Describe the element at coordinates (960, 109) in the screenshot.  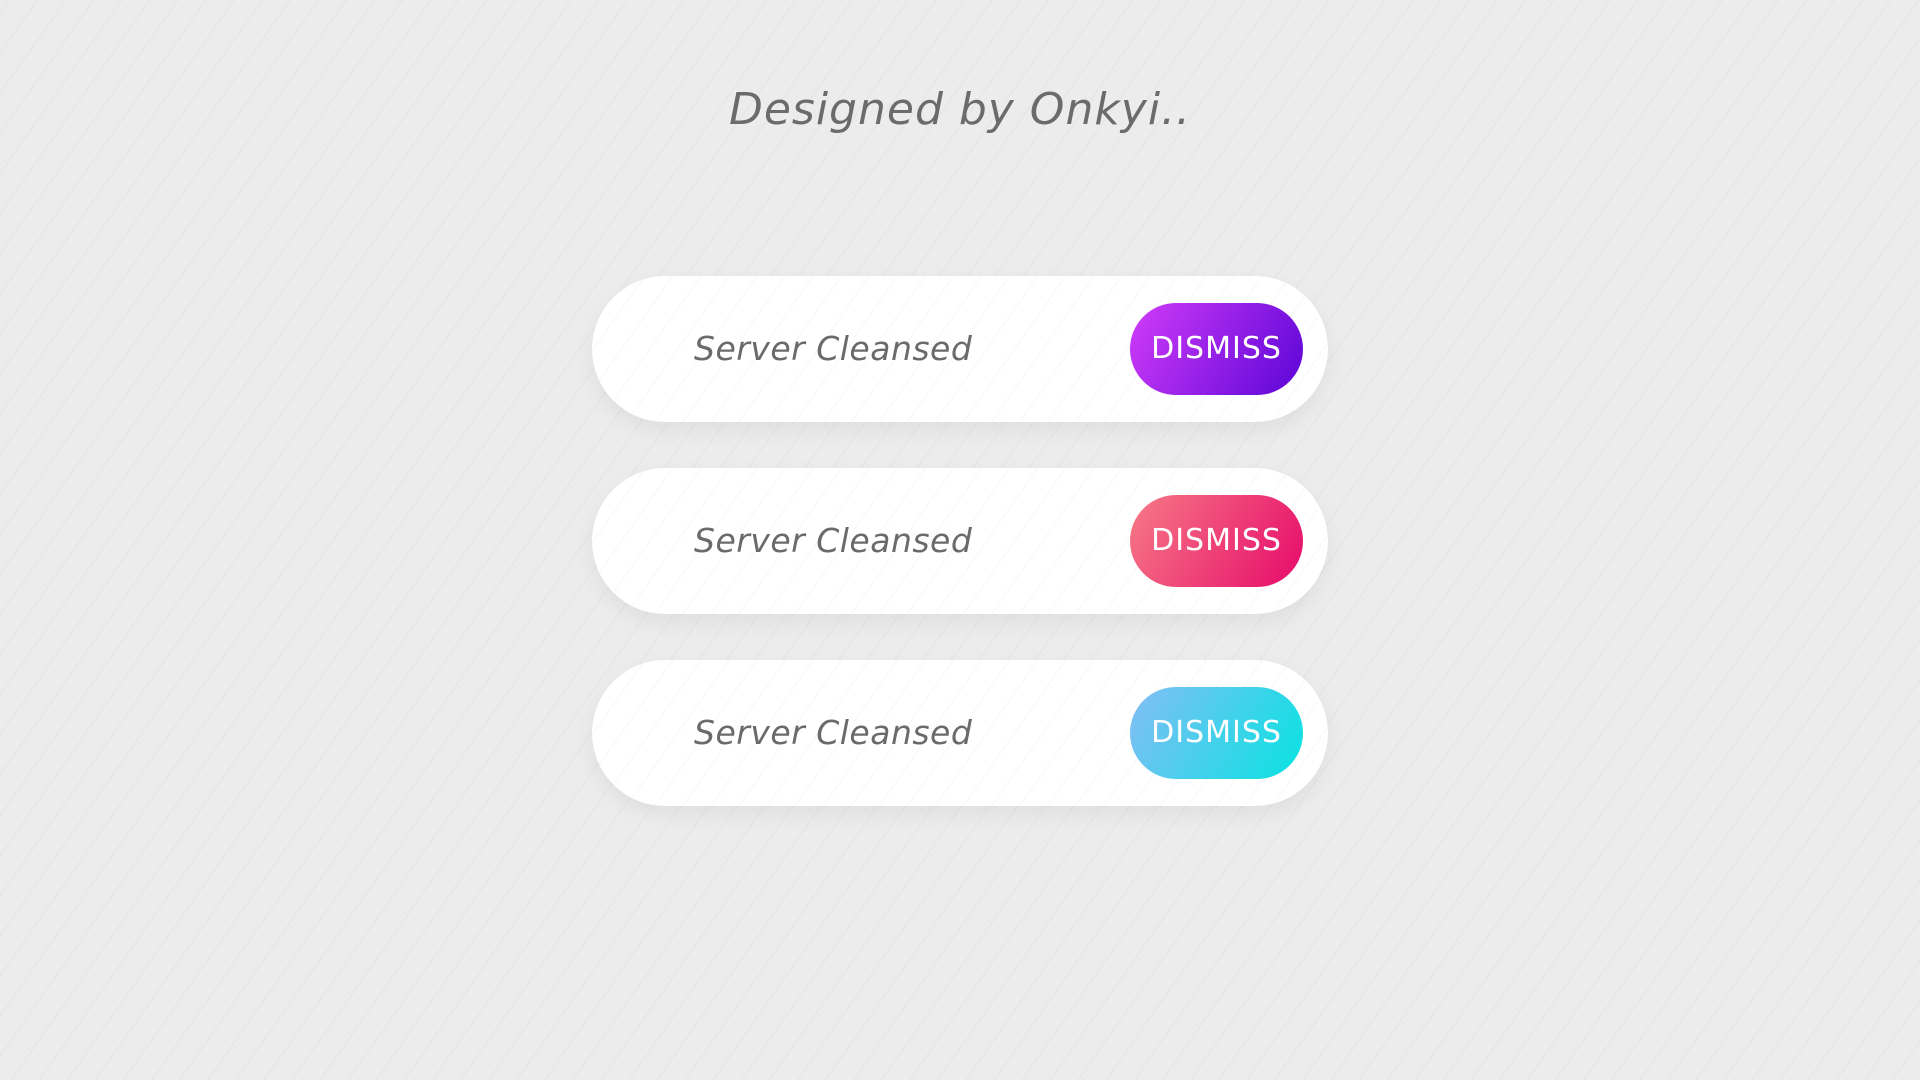
I see `page-title: Designed by Onkyi..` at that location.